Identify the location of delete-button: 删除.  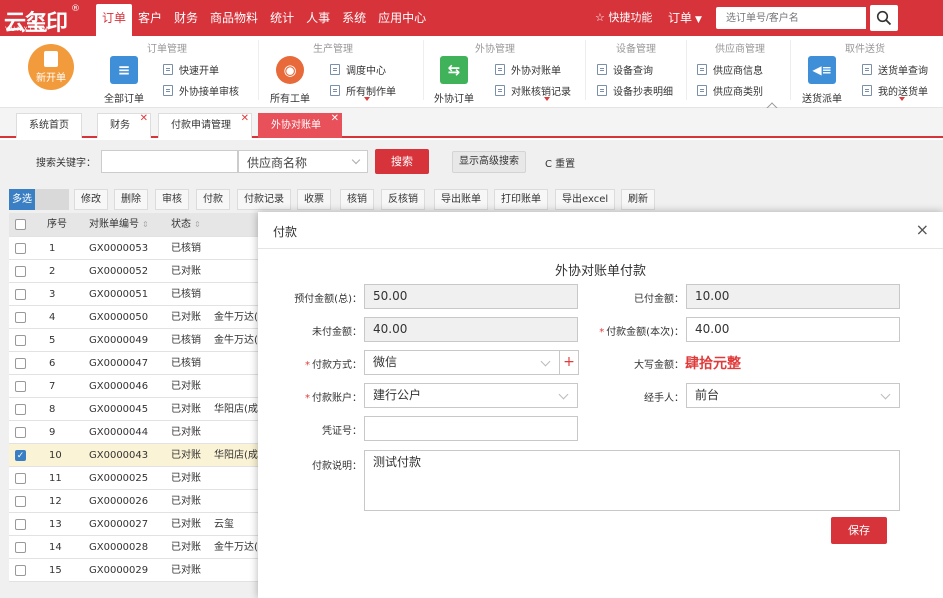
(131, 199).